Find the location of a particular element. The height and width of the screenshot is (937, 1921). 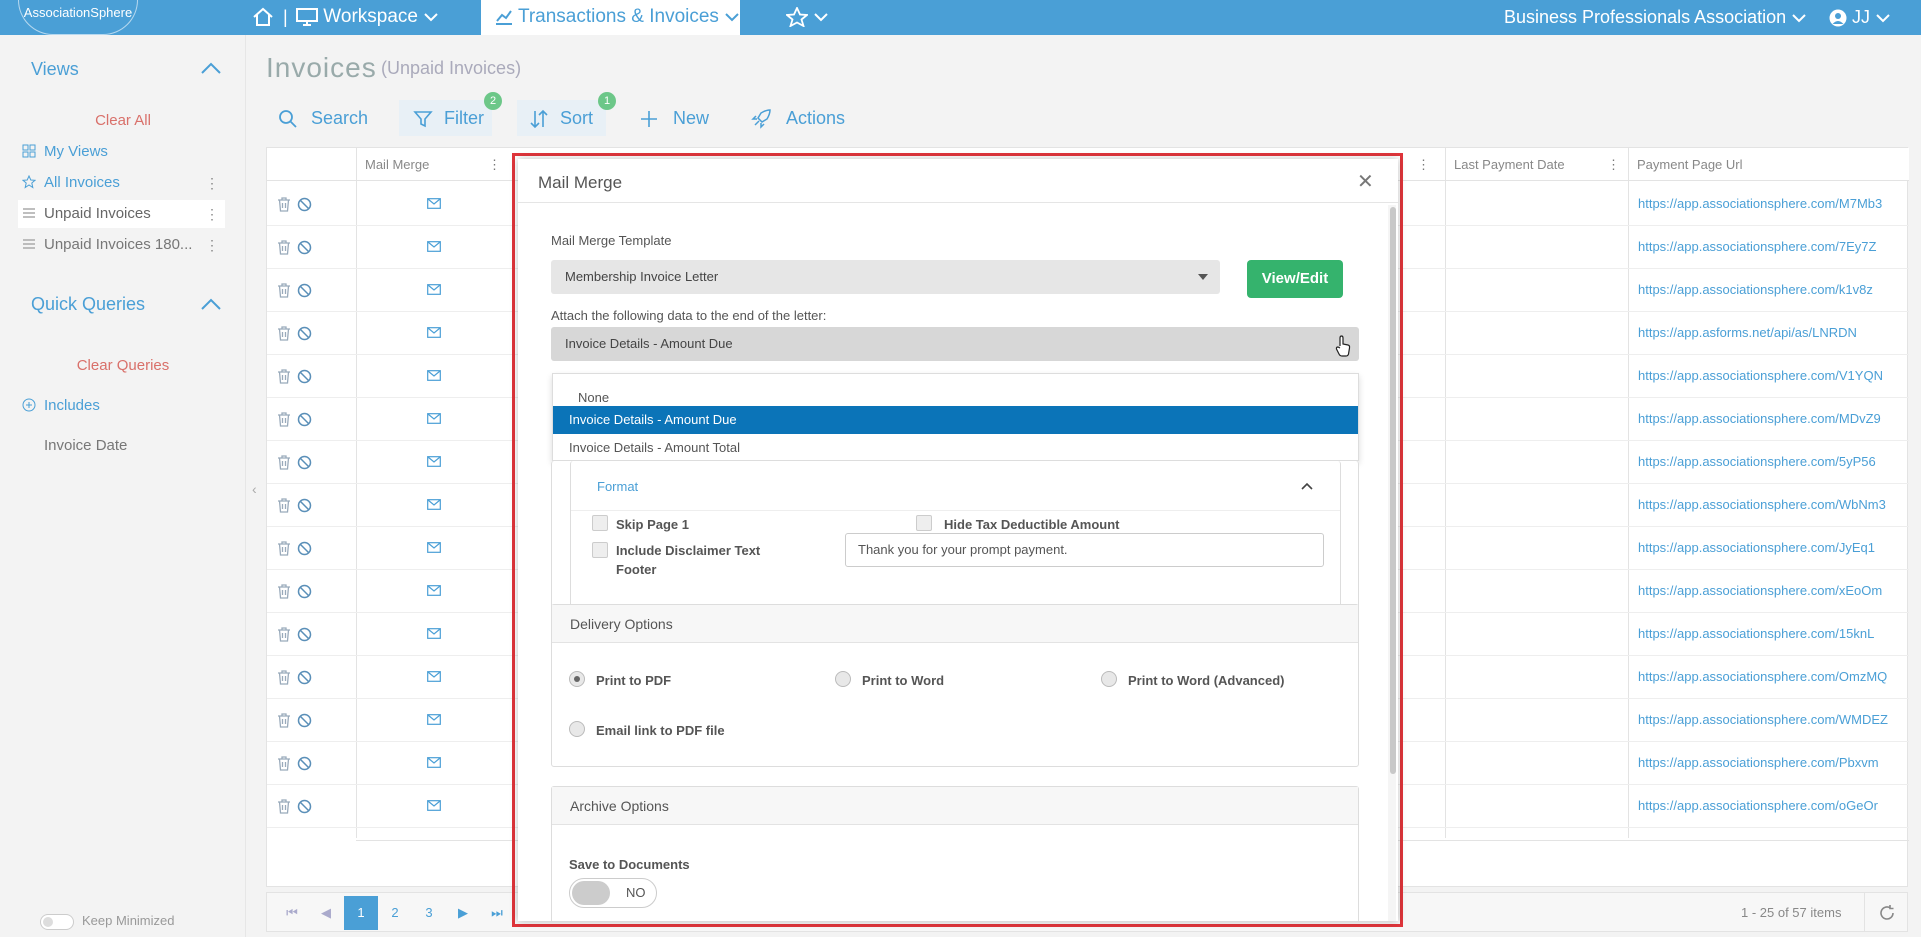

email-link-radio is located at coordinates (577, 729).